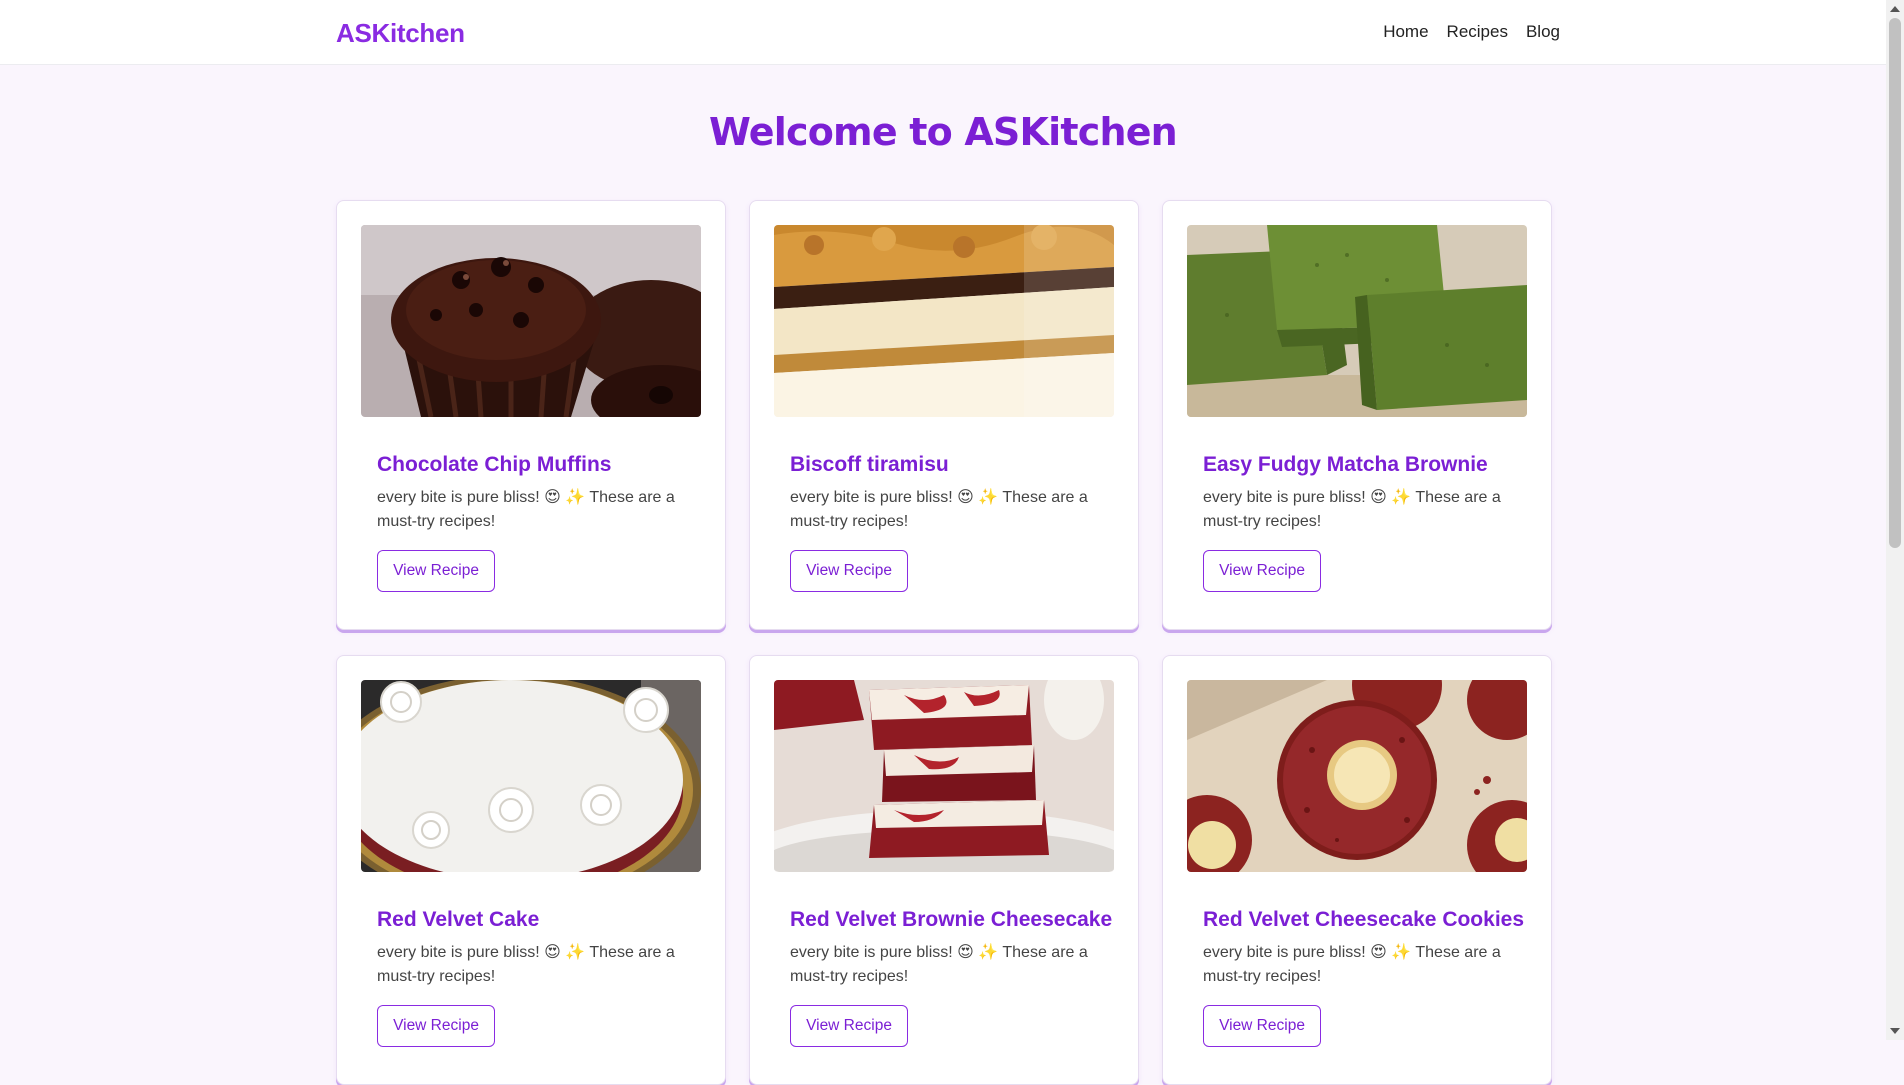 Image resolution: width=1904 pixels, height=1085 pixels. I want to click on recipe-title: Red Velvet Cake, so click(458, 919).